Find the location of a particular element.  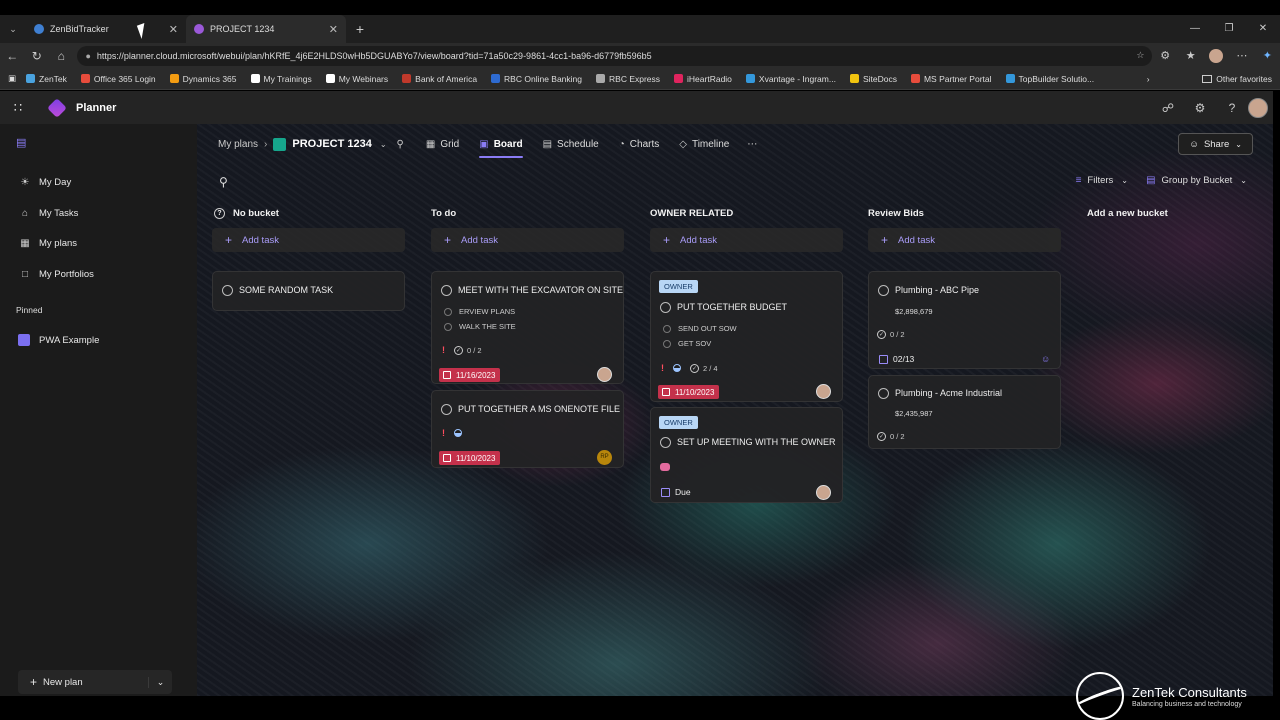

tab-charts: ◔ Charts is located at coordinates (639, 144).